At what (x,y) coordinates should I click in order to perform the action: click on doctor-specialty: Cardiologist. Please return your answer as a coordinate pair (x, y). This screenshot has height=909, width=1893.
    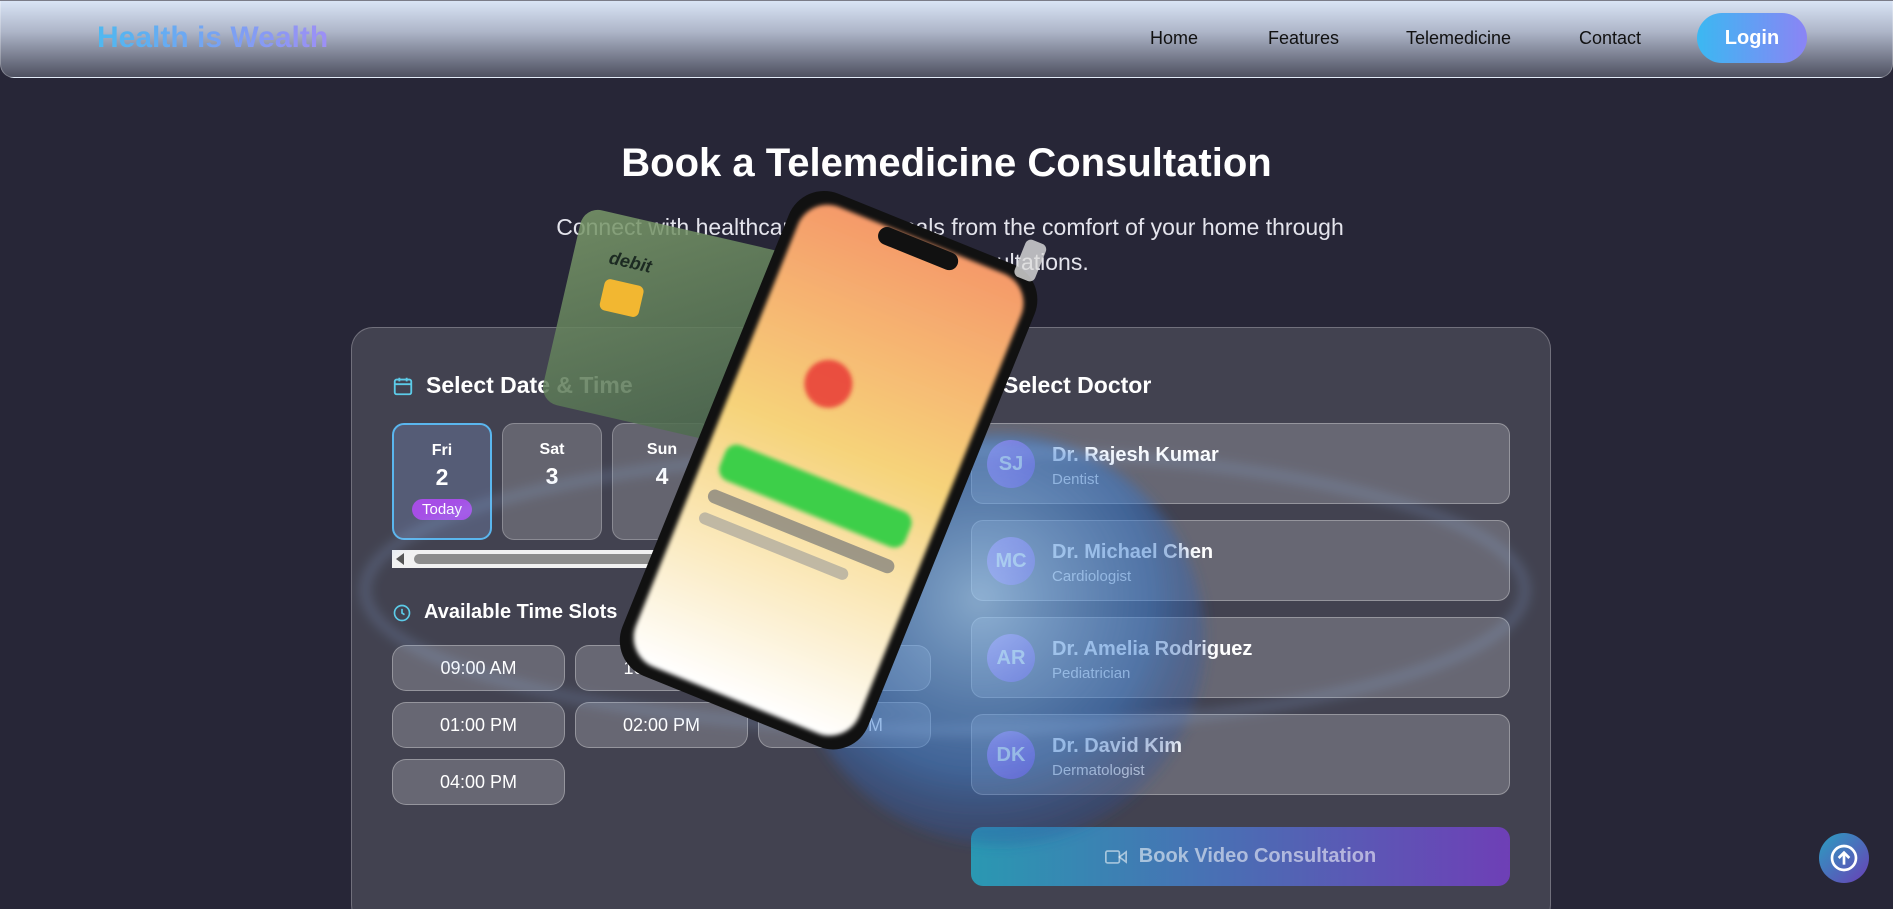
    Looking at the image, I should click on (1092, 576).